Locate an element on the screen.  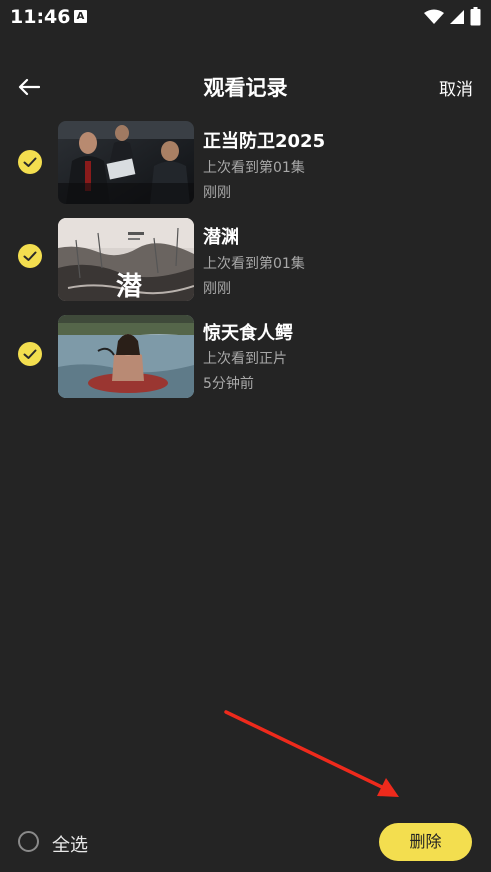
select-all-label: 全选 is located at coordinates (70, 844).